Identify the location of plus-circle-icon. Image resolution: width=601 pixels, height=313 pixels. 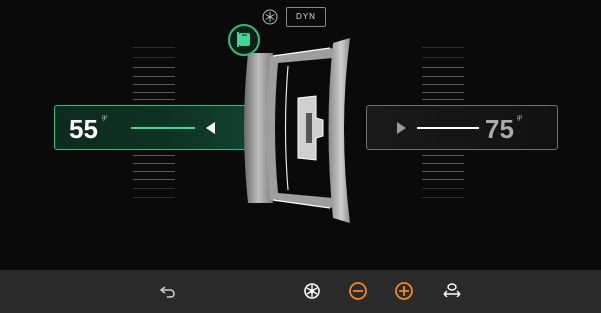
(404, 291).